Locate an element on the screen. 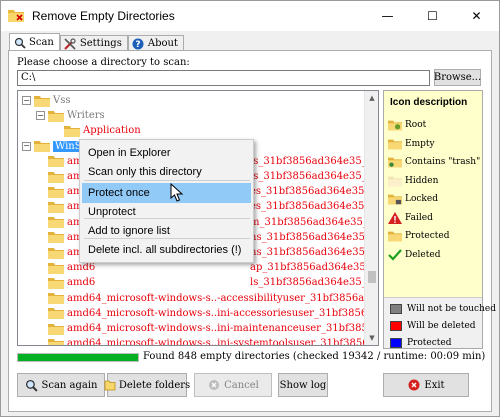  legend-item-label: Root is located at coordinates (416, 125).